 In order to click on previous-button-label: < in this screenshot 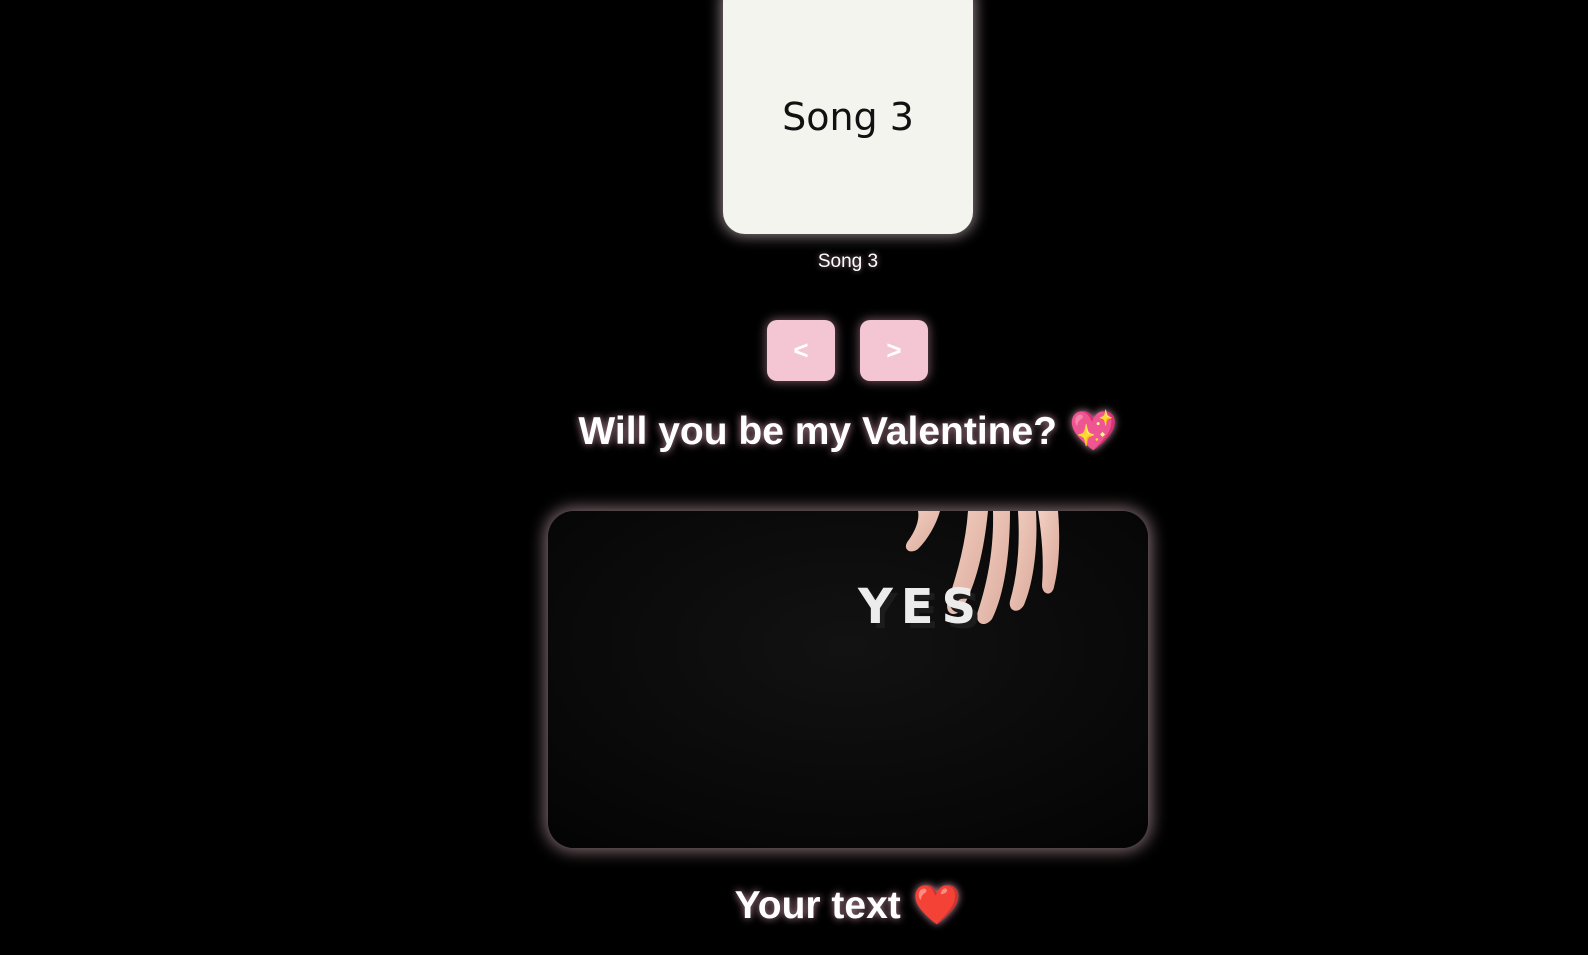, I will do `click(801, 350)`.